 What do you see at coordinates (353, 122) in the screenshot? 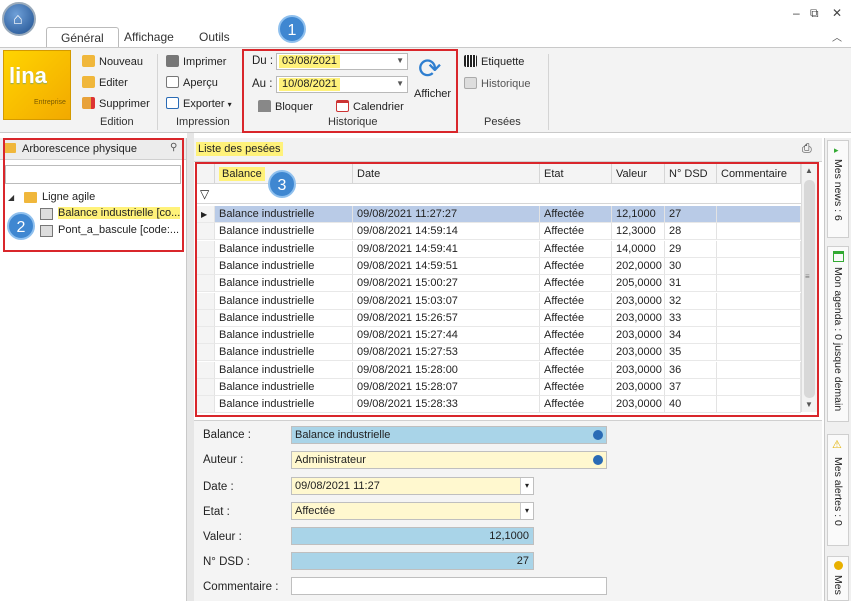
I see `historique-group-label: Historique` at bounding box center [353, 122].